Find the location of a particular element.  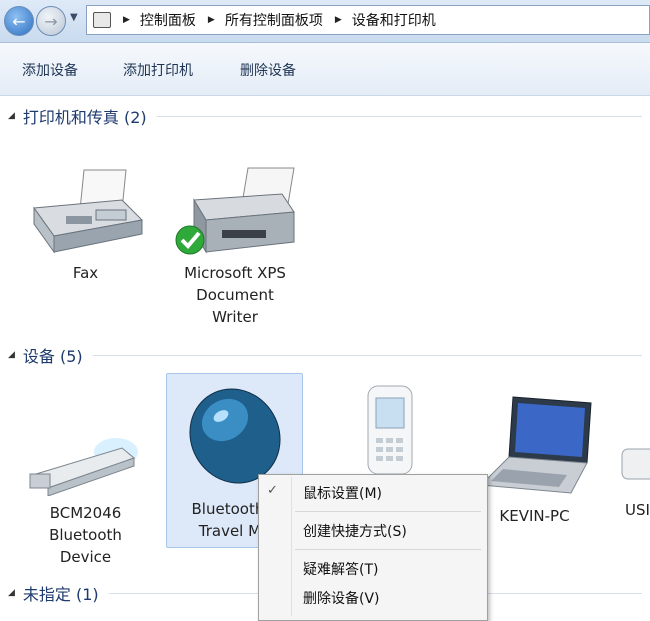

device-label: BCM2046 Bluetooth Device is located at coordinates (85, 535).